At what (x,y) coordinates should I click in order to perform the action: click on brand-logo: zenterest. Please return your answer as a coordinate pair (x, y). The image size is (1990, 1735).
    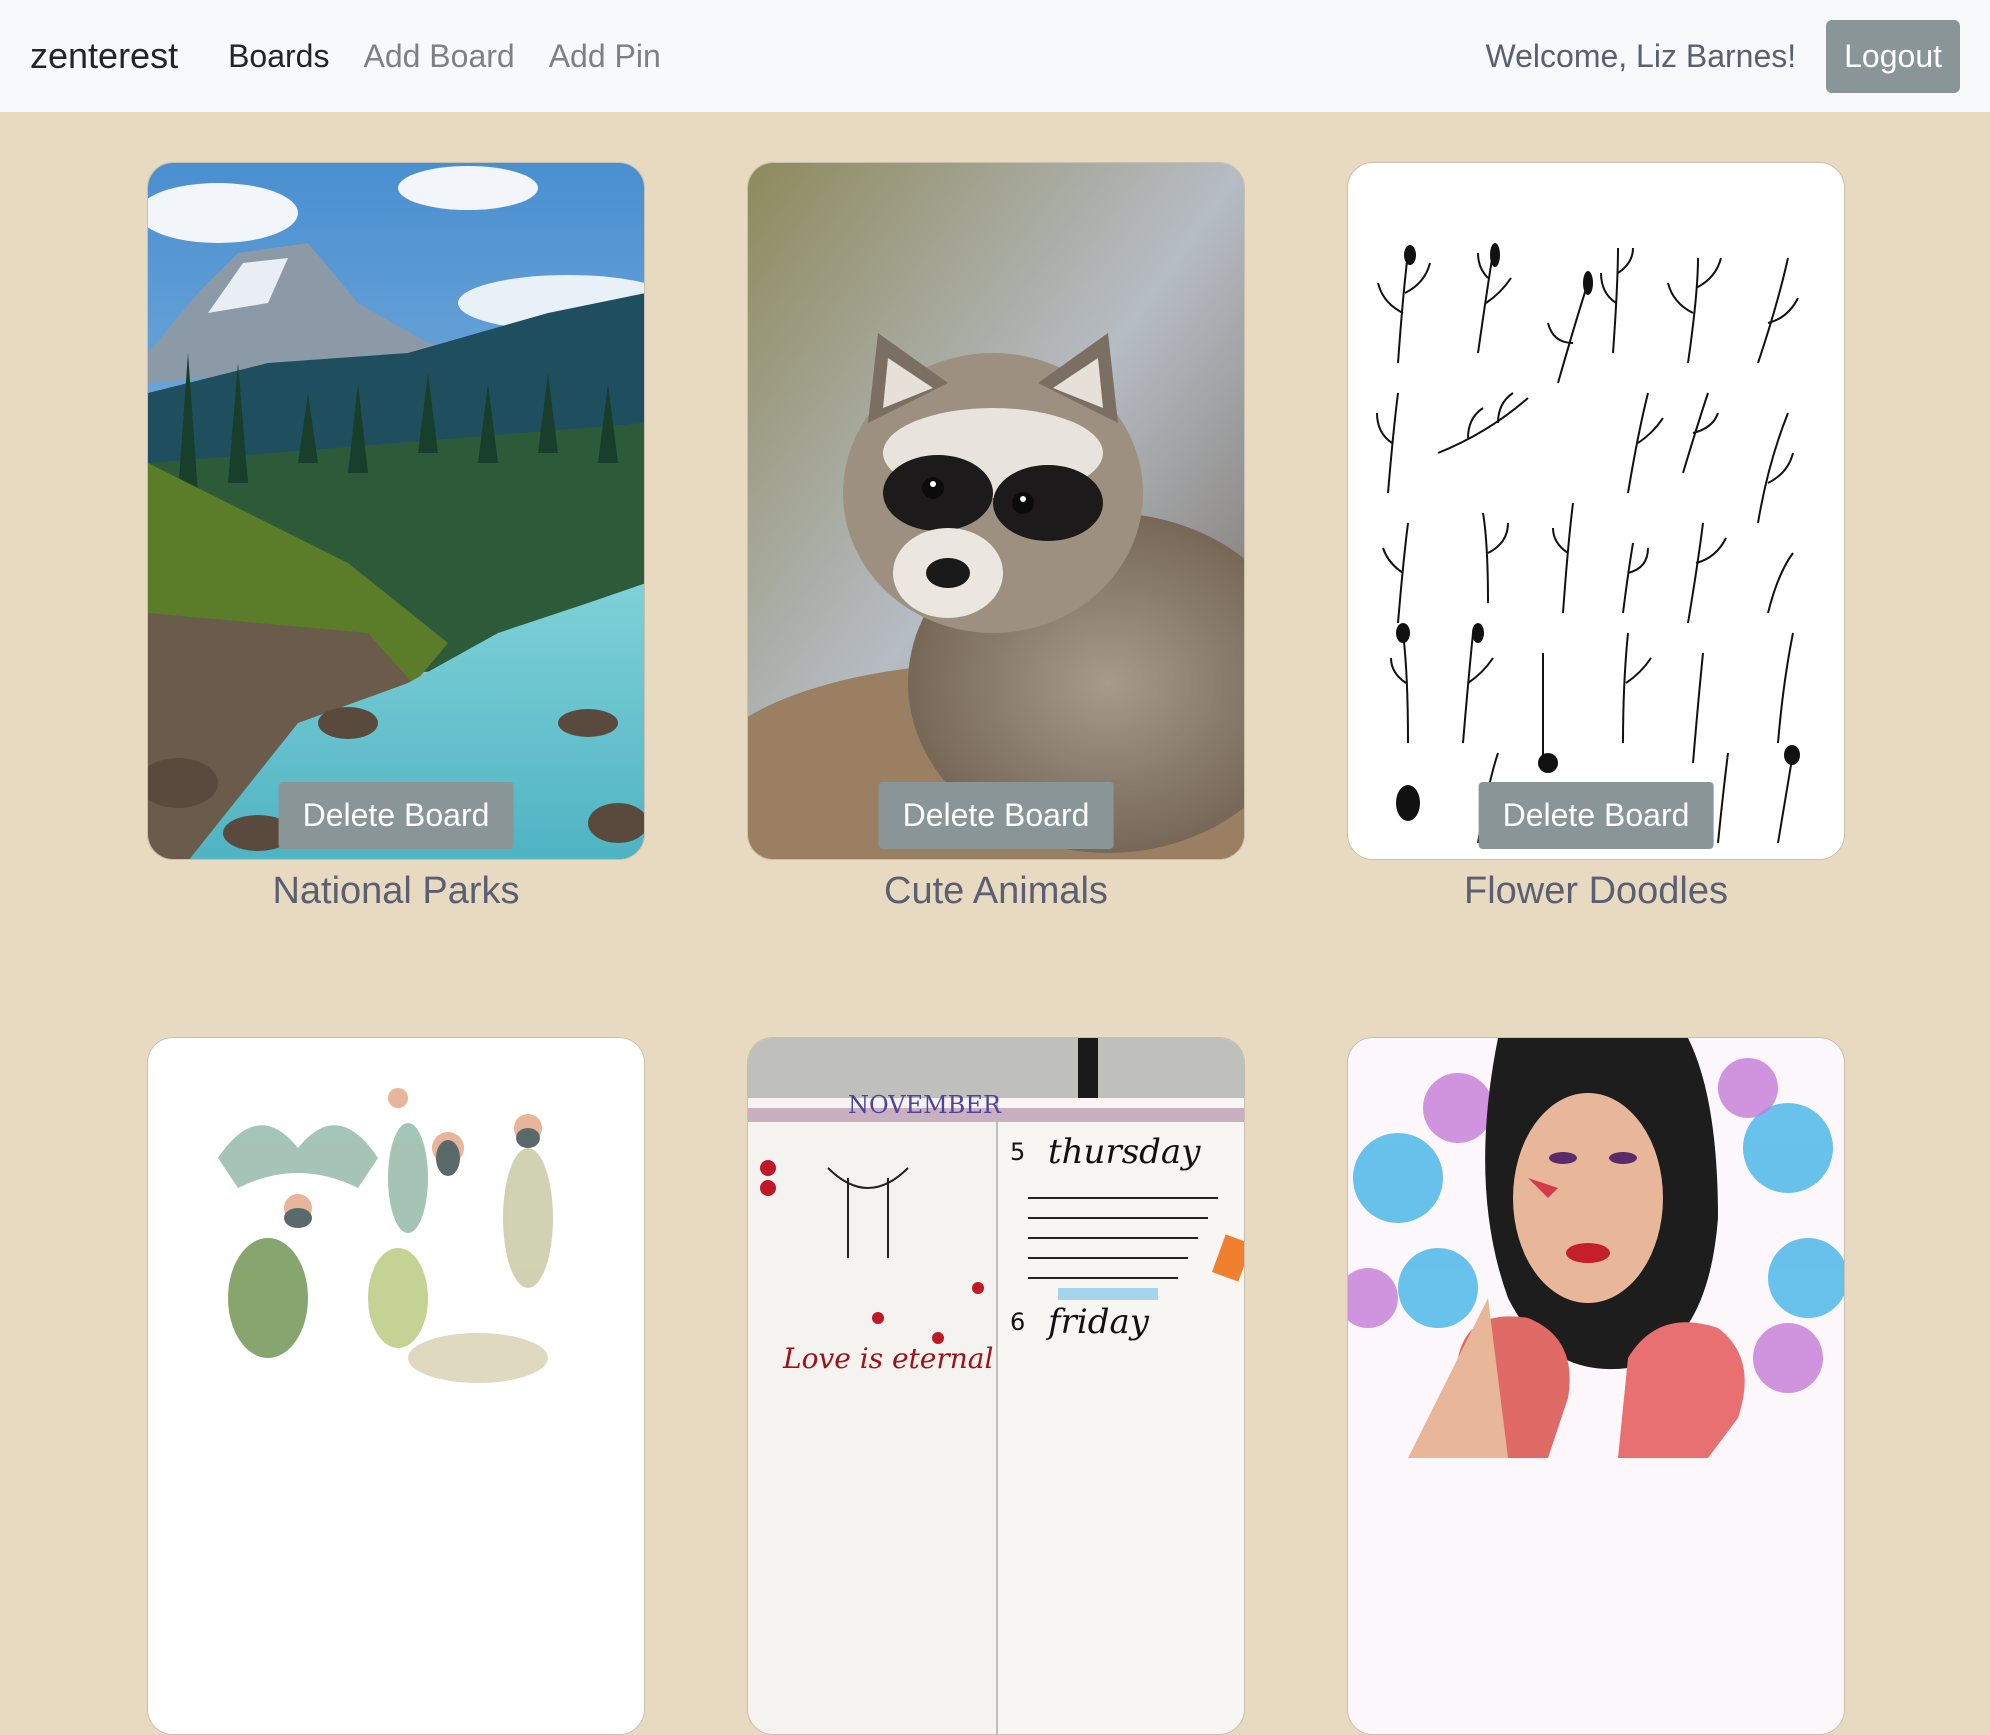
    Looking at the image, I should click on (104, 56).